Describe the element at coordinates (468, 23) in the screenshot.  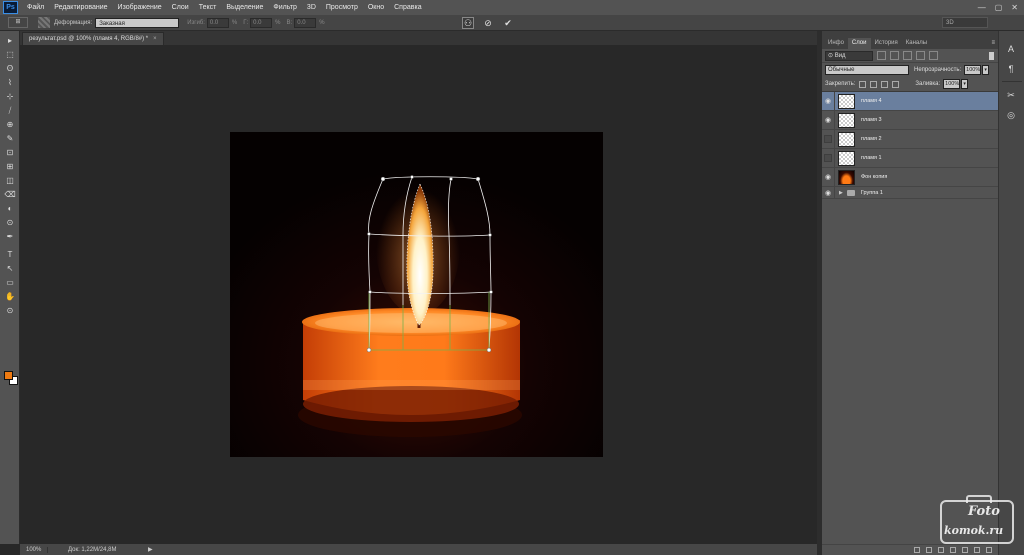
I see `puppet-toggle-icon: ⚇` at that location.